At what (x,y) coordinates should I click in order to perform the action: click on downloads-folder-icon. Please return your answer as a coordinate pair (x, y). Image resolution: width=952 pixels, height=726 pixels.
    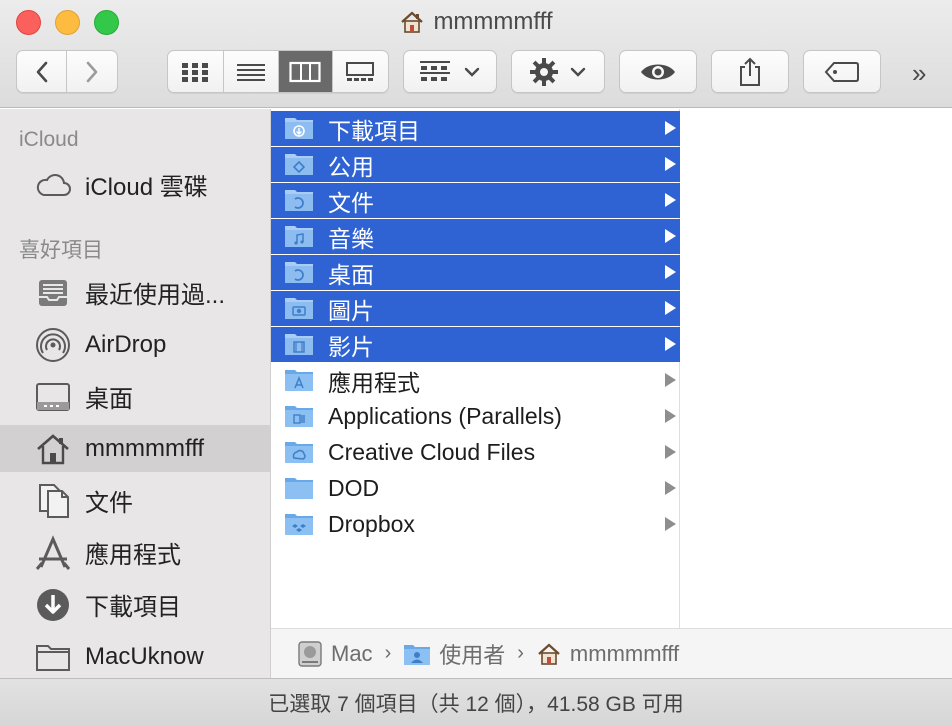
    Looking at the image, I should click on (299, 128).